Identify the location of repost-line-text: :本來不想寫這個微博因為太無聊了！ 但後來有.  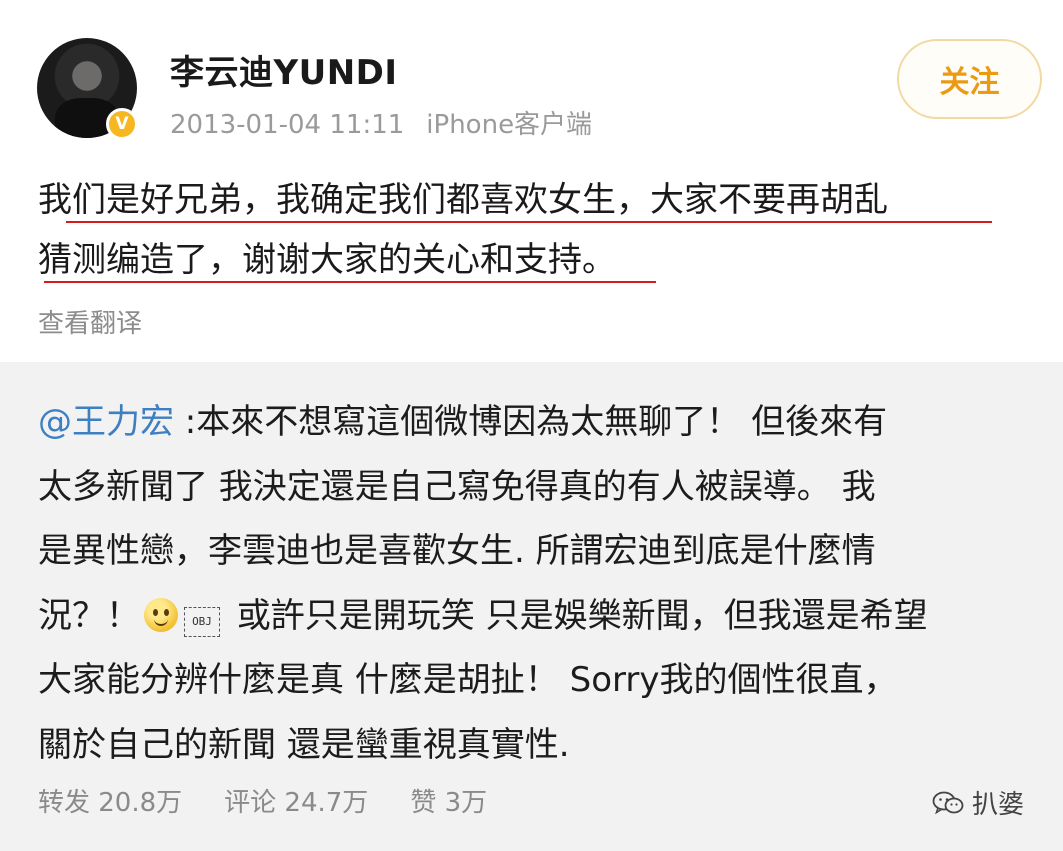
(531, 422).